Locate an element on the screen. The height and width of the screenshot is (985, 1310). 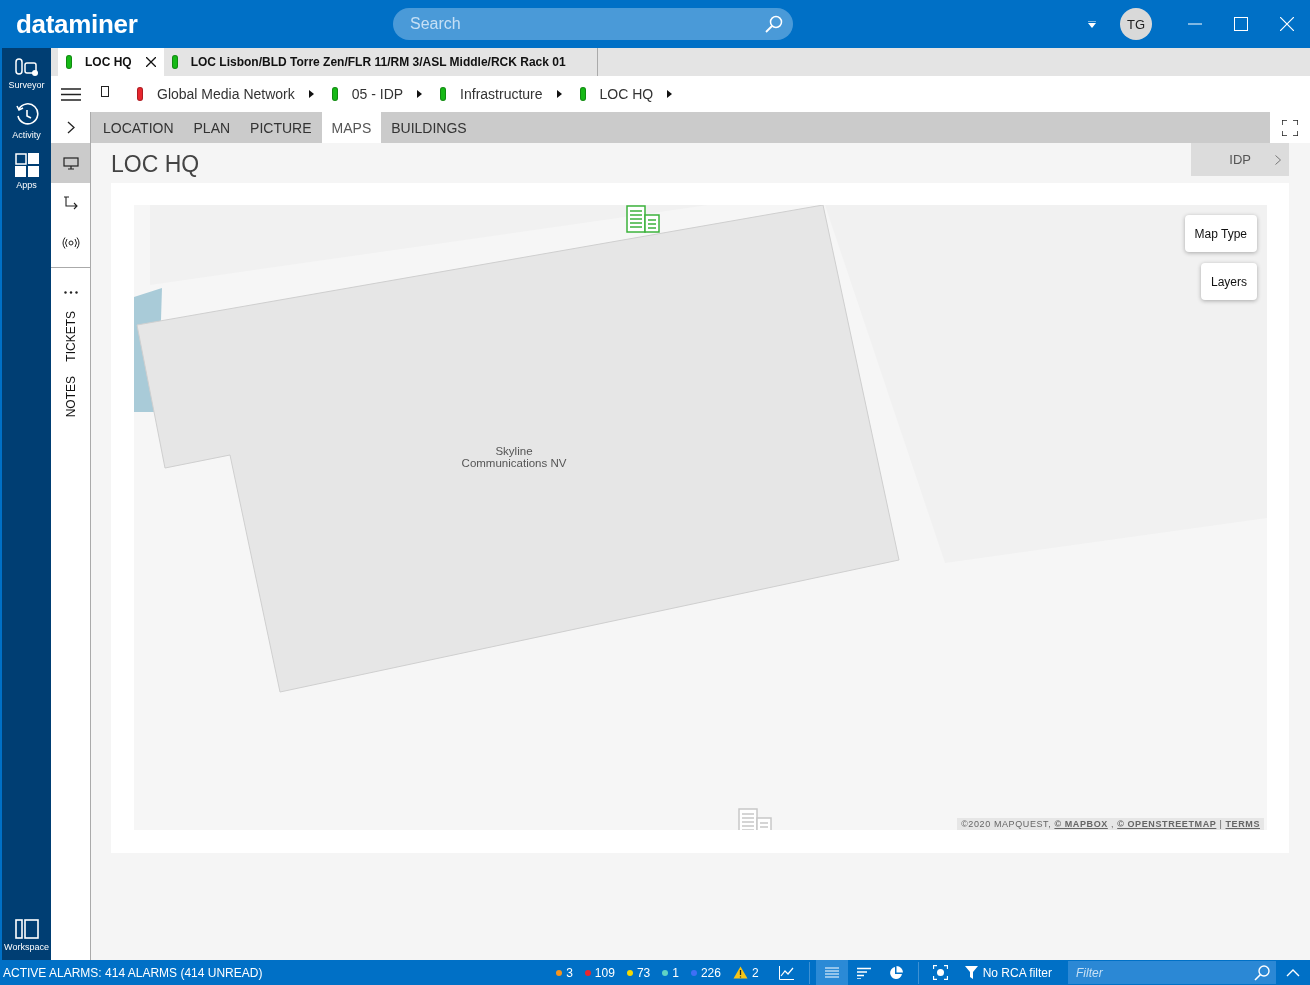
minimize-icon is located at coordinates (1195, 24).